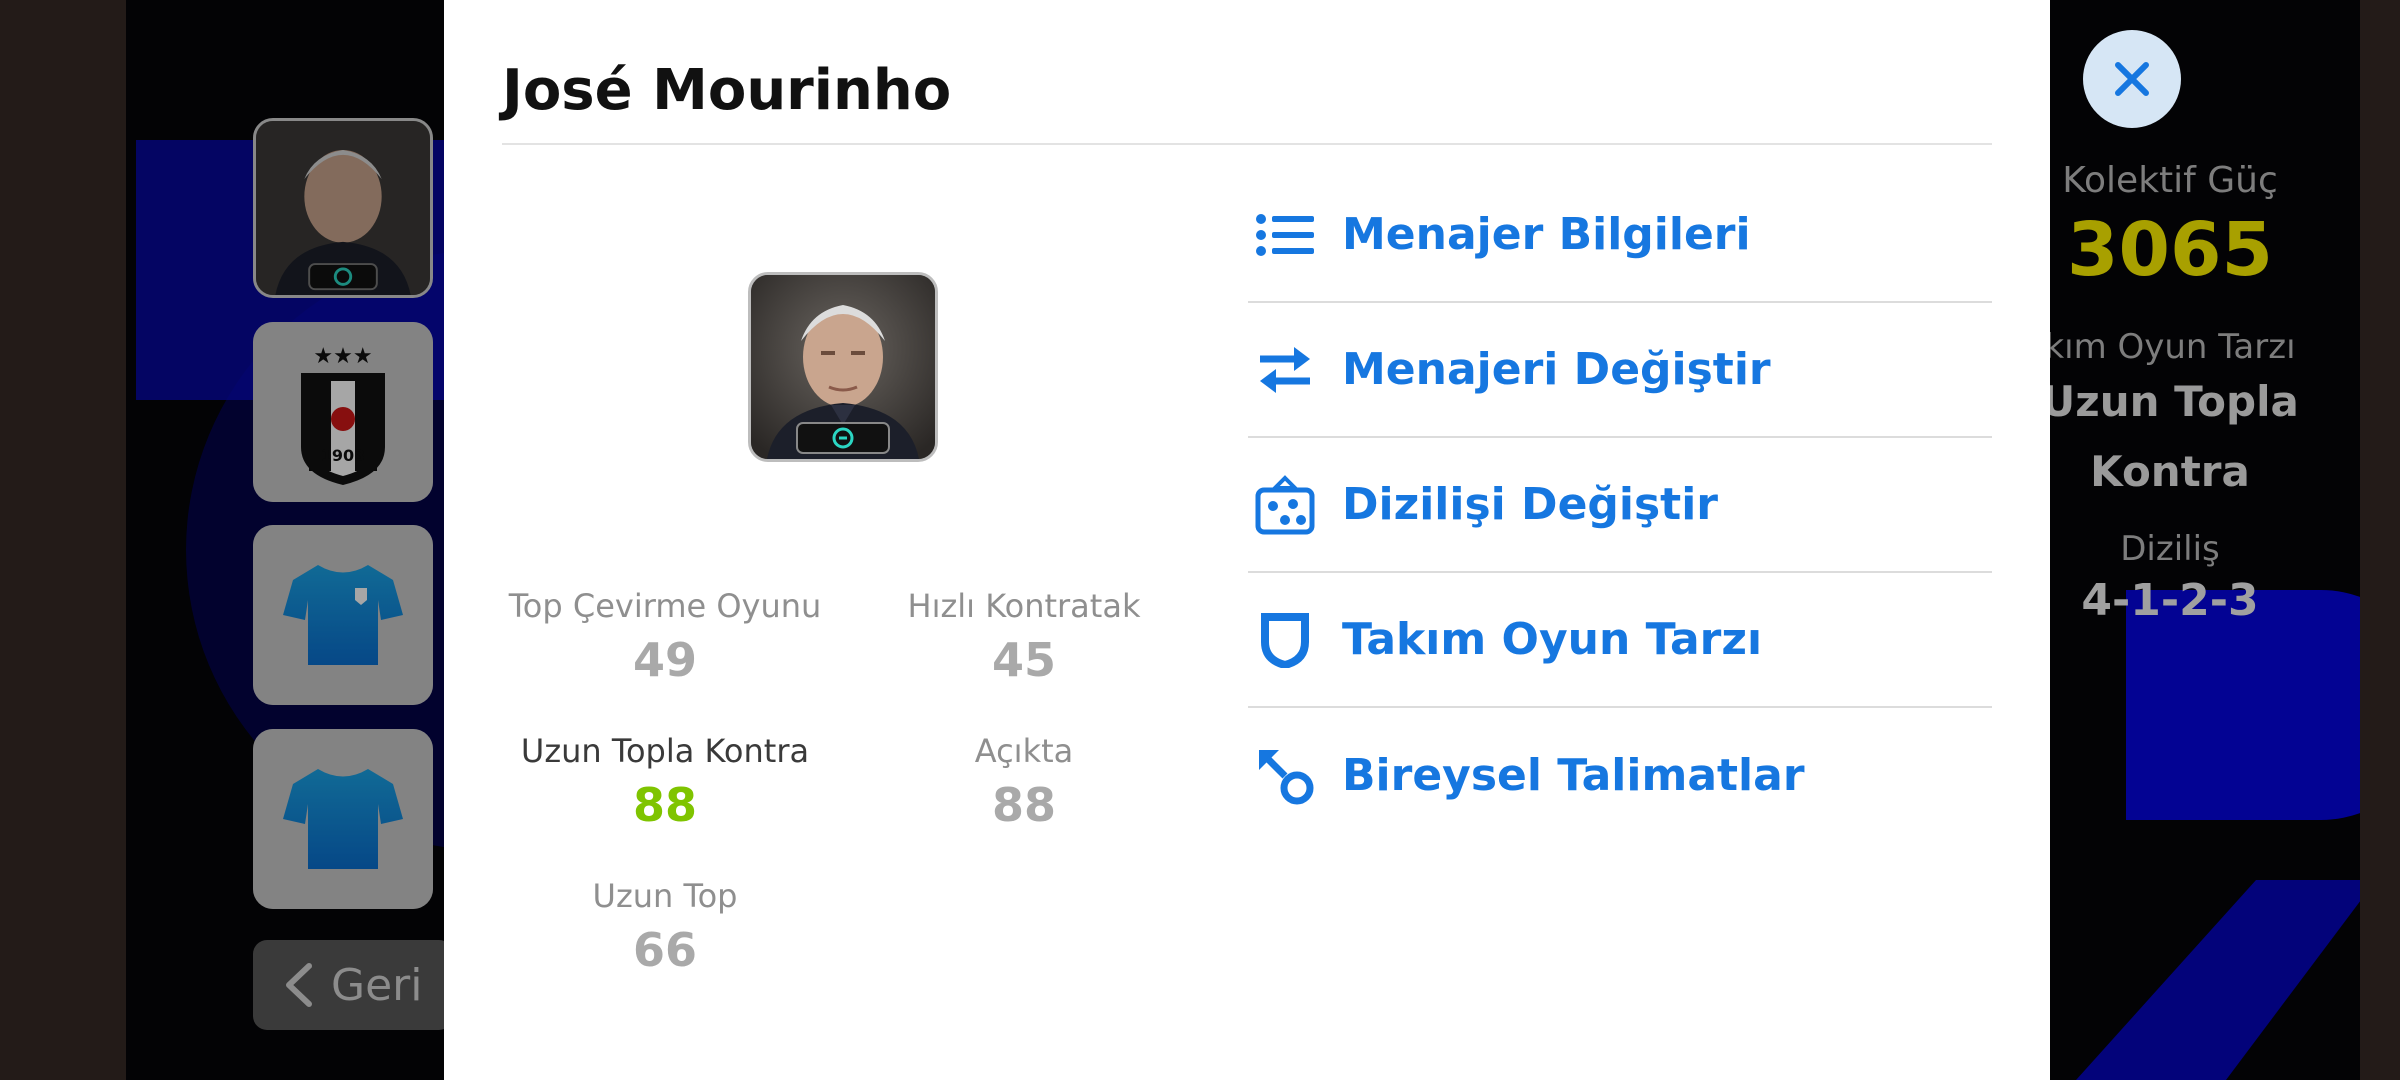 The image size is (2400, 1080). I want to click on stat-out-wide: Açıkta 88, so click(1024, 782).